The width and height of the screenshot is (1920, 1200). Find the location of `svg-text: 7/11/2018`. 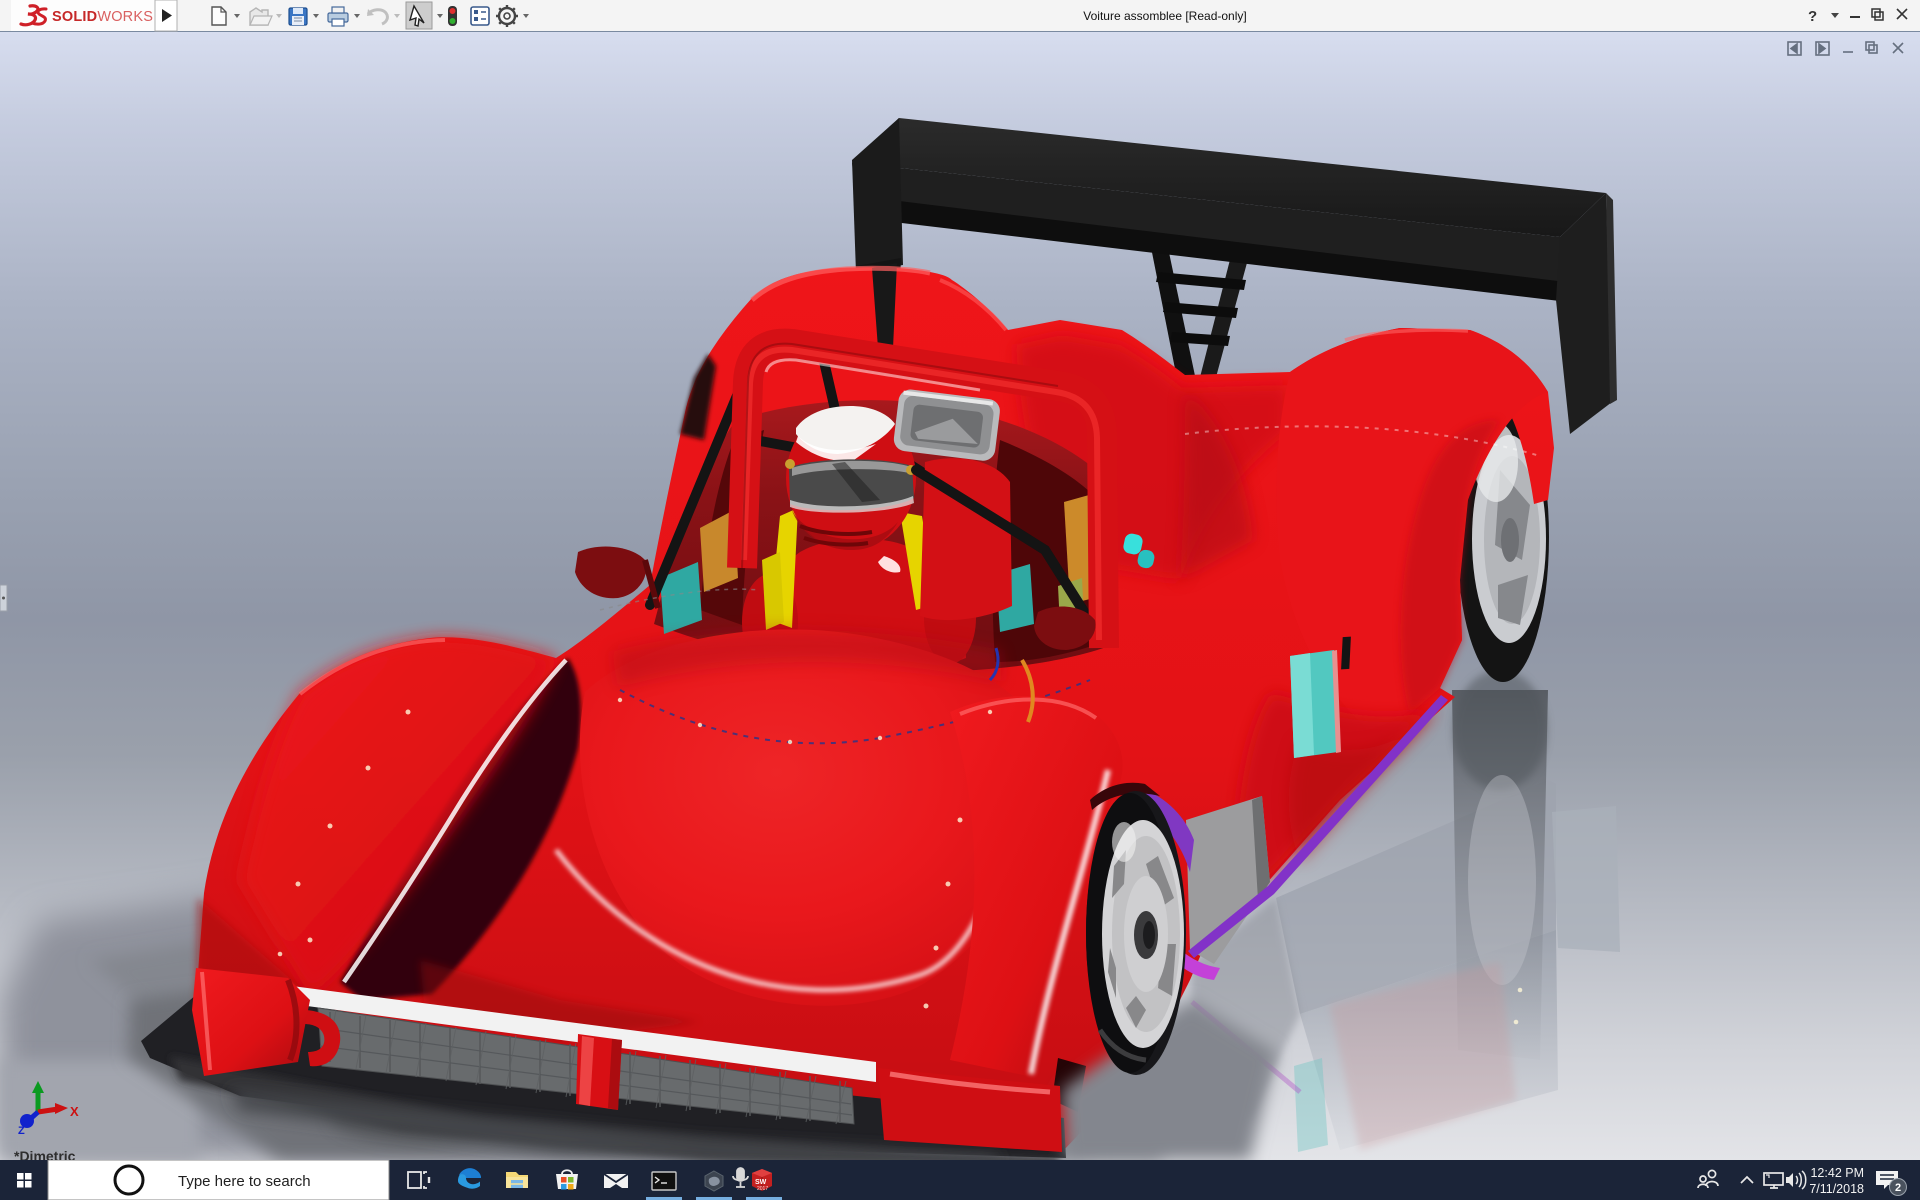

svg-text: 7/11/2018 is located at coordinates (1836, 1189).